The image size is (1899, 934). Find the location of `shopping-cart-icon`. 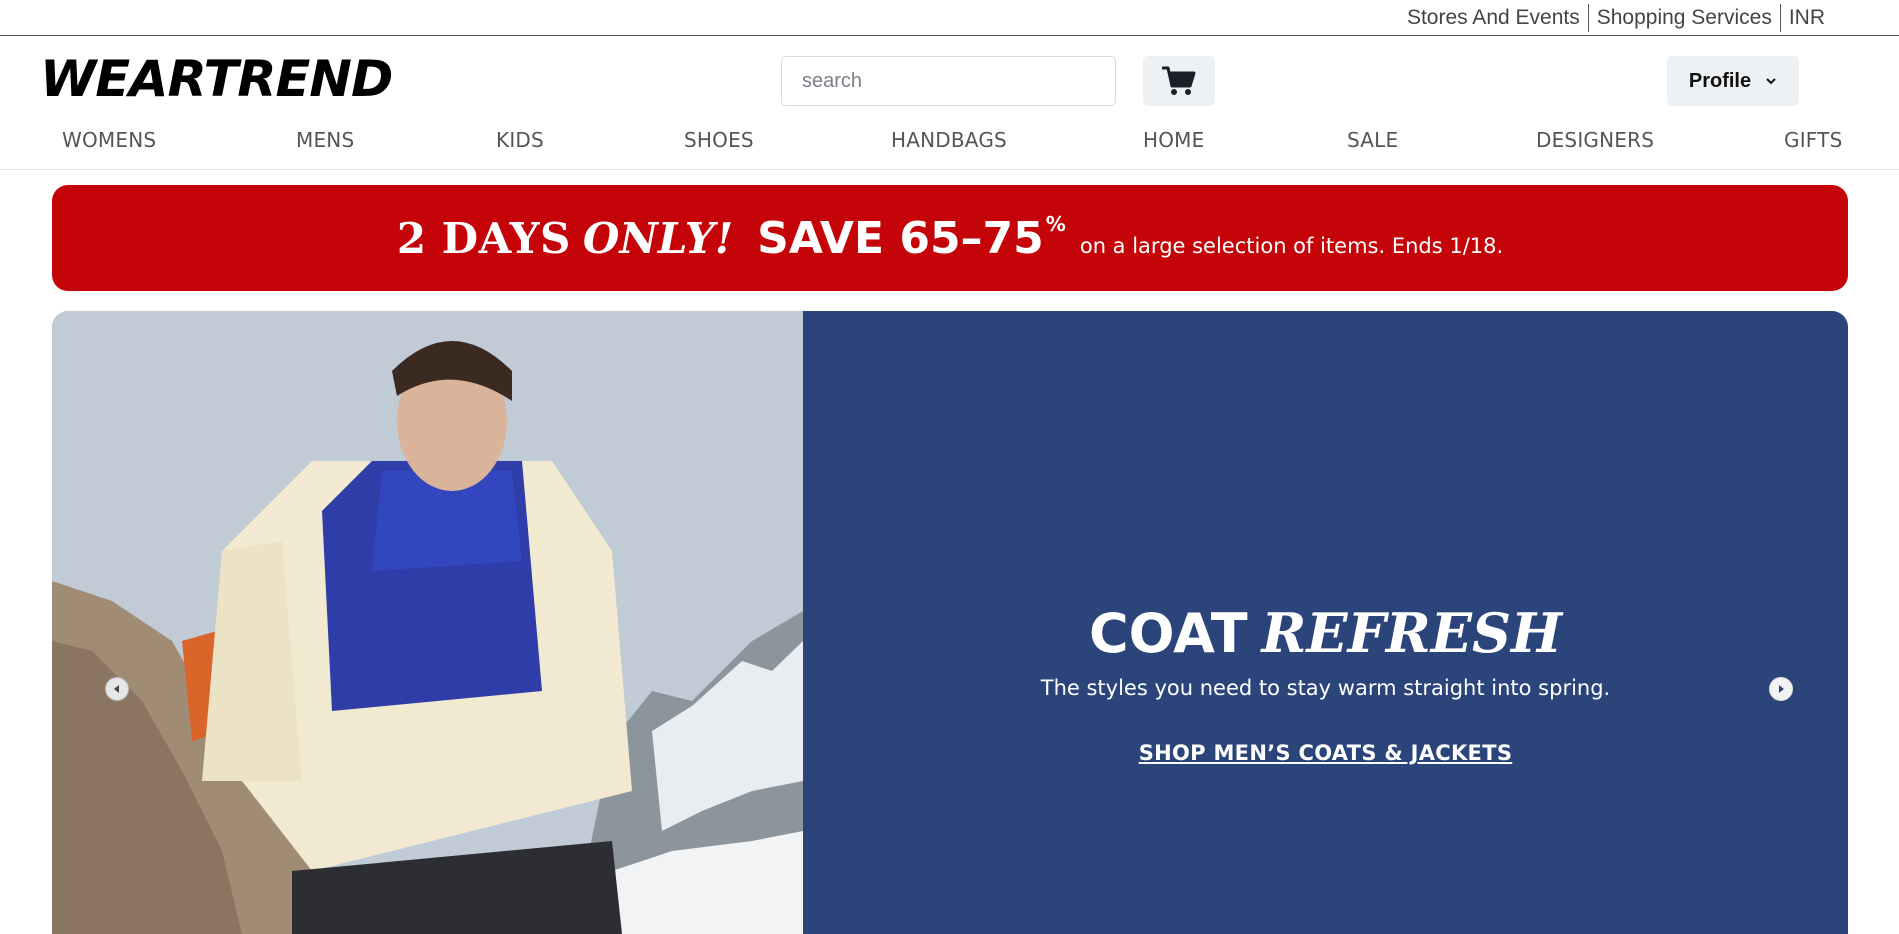

shopping-cart-icon is located at coordinates (1179, 80).